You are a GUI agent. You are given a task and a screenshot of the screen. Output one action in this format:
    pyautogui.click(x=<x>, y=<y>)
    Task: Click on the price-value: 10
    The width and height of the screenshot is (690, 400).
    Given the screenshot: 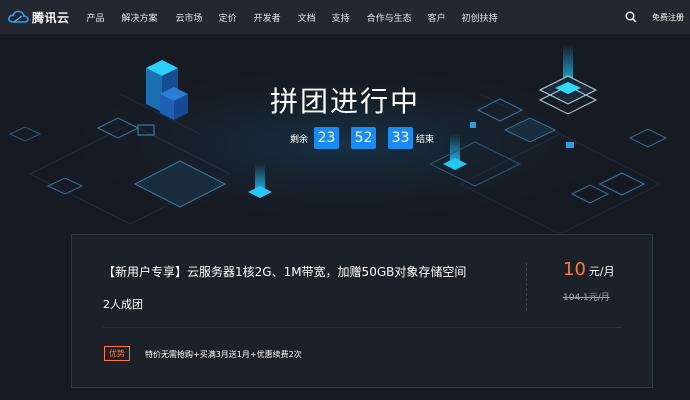 What is the action you would take?
    pyautogui.click(x=574, y=269)
    